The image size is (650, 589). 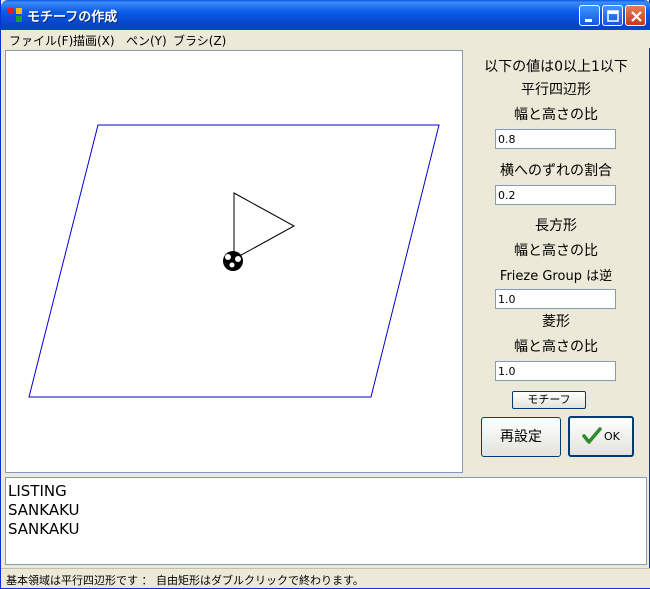 I want to click on menu-bar: ファイル(F) 描画(X) ペン(Y) ブラシ(Z), so click(x=325, y=39).